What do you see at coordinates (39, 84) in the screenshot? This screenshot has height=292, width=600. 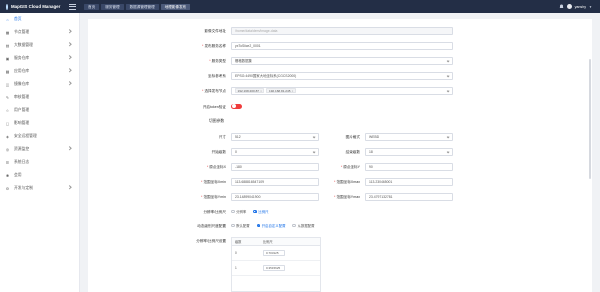 I see `sidebar-item-image-warehouse: ◫ 镜像仓库` at bounding box center [39, 84].